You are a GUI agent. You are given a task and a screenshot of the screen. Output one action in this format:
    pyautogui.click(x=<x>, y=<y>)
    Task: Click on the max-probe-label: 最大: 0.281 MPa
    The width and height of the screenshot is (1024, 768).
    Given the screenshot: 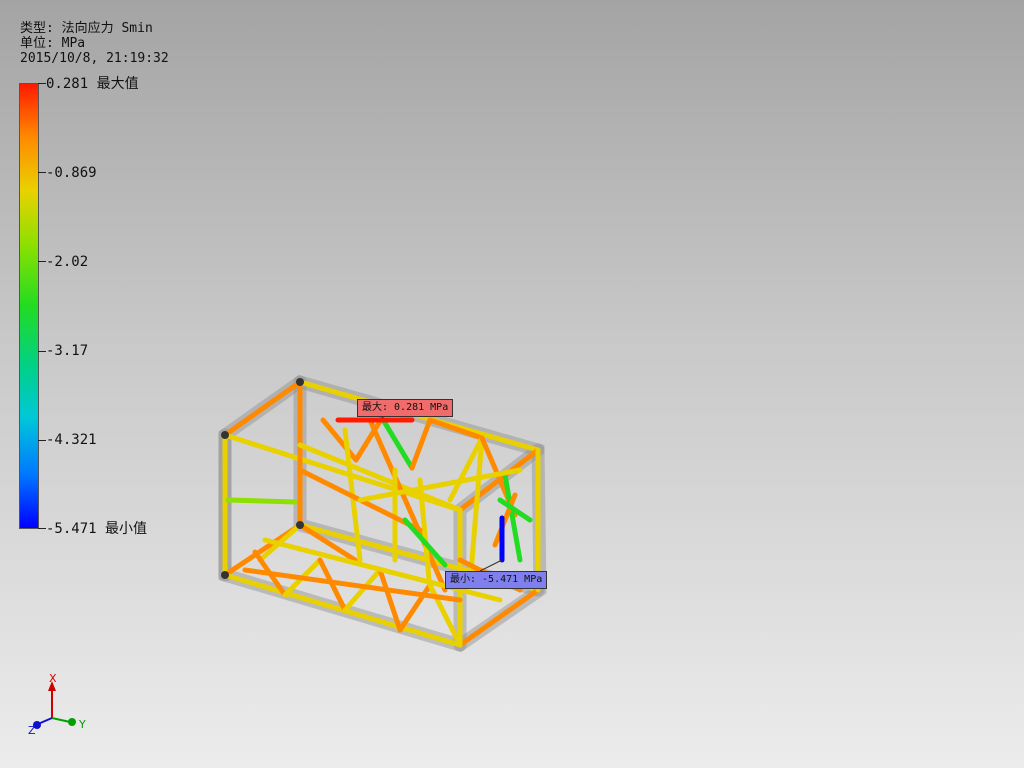 What is the action you would take?
    pyautogui.click(x=405, y=408)
    